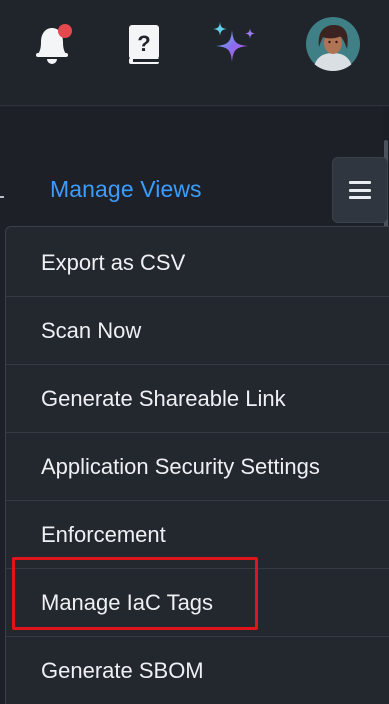 The width and height of the screenshot is (389, 704). I want to click on menu-item-scan-now: Scan Now, so click(197, 331).